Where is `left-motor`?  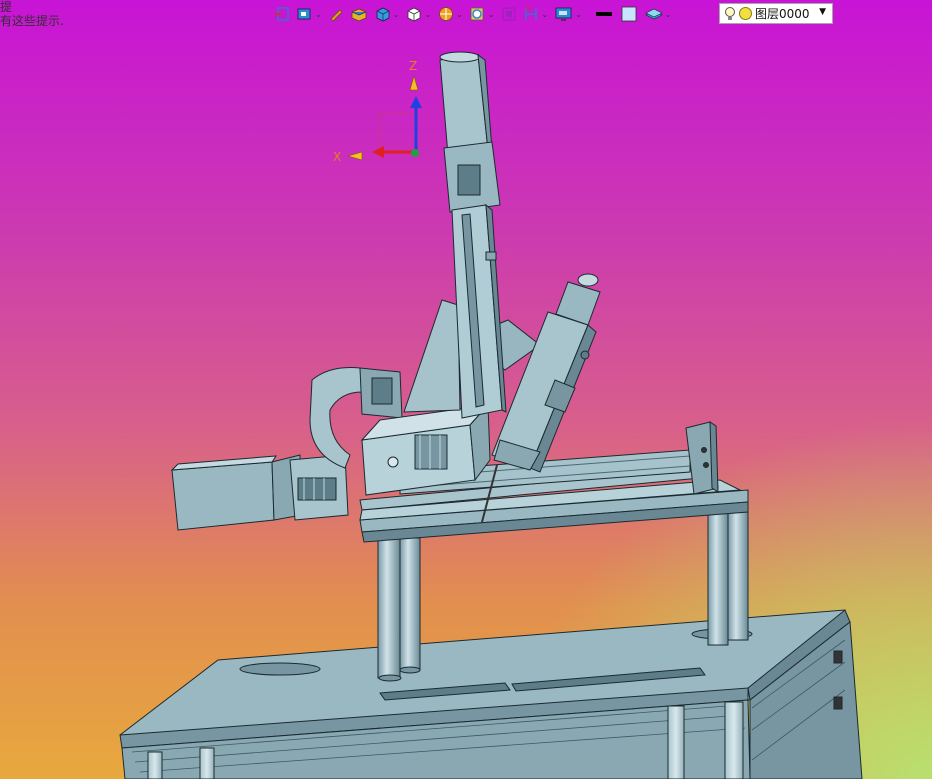 left-motor is located at coordinates (259, 492).